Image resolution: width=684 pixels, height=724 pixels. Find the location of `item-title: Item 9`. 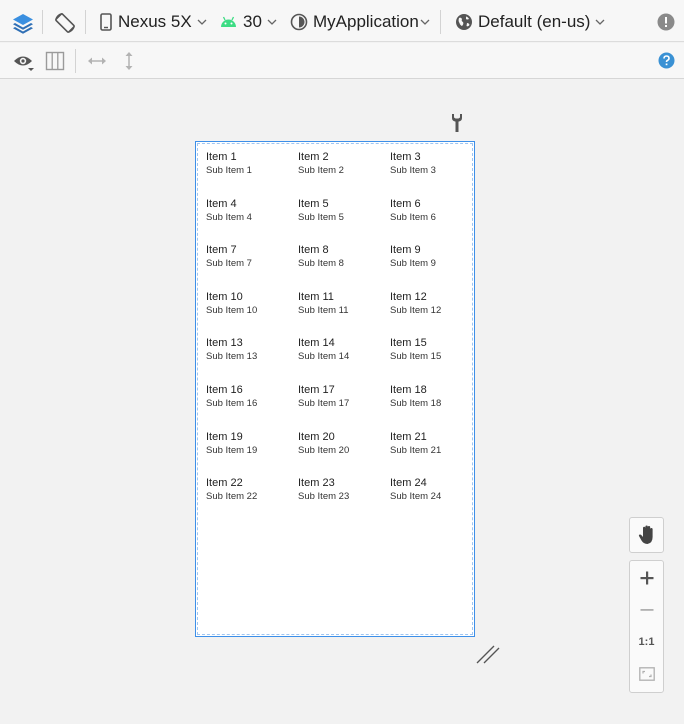

item-title: Item 9 is located at coordinates (405, 250).